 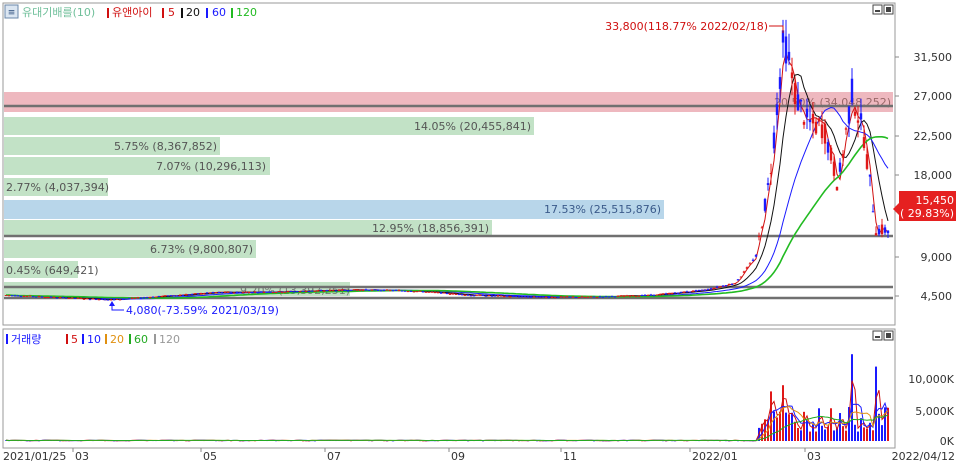 What do you see at coordinates (570, 456) in the screenshot?
I see `x-tick: 11` at bounding box center [570, 456].